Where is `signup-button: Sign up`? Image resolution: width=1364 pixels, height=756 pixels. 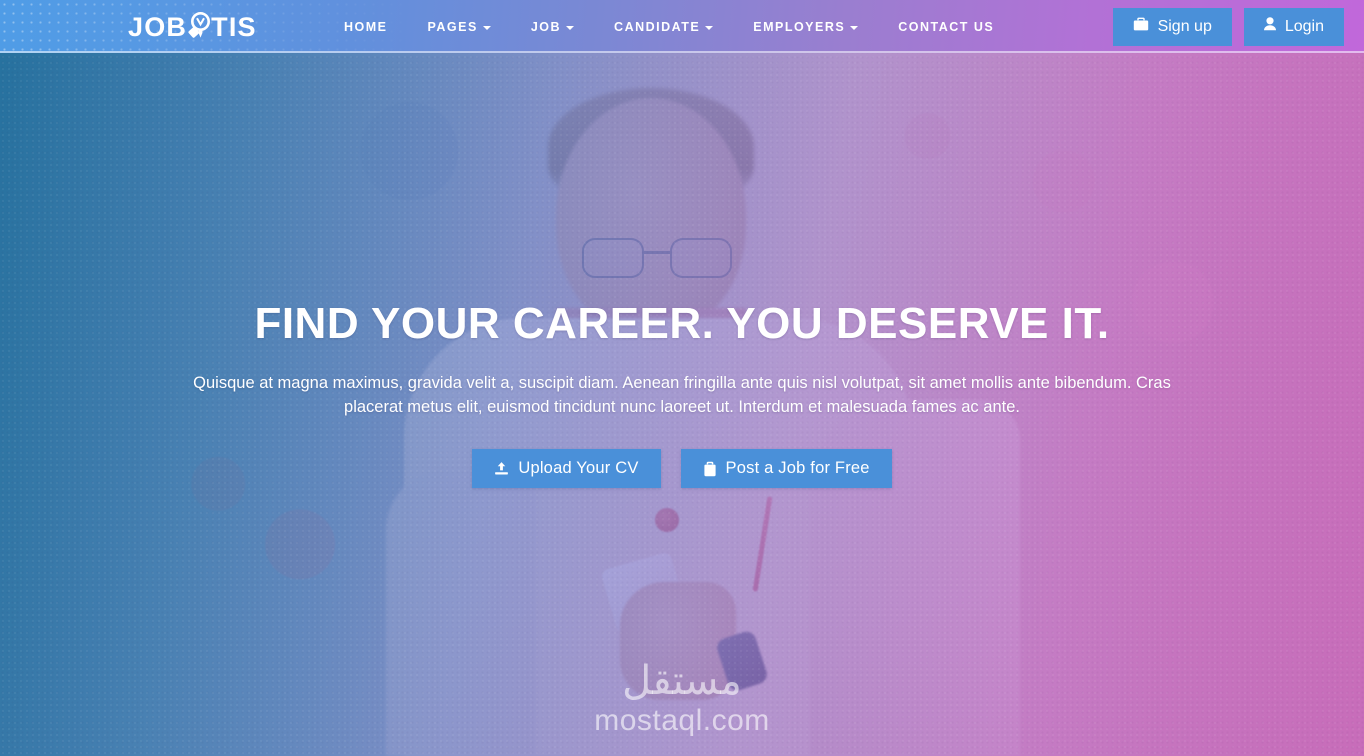 signup-button: Sign up is located at coordinates (1172, 26).